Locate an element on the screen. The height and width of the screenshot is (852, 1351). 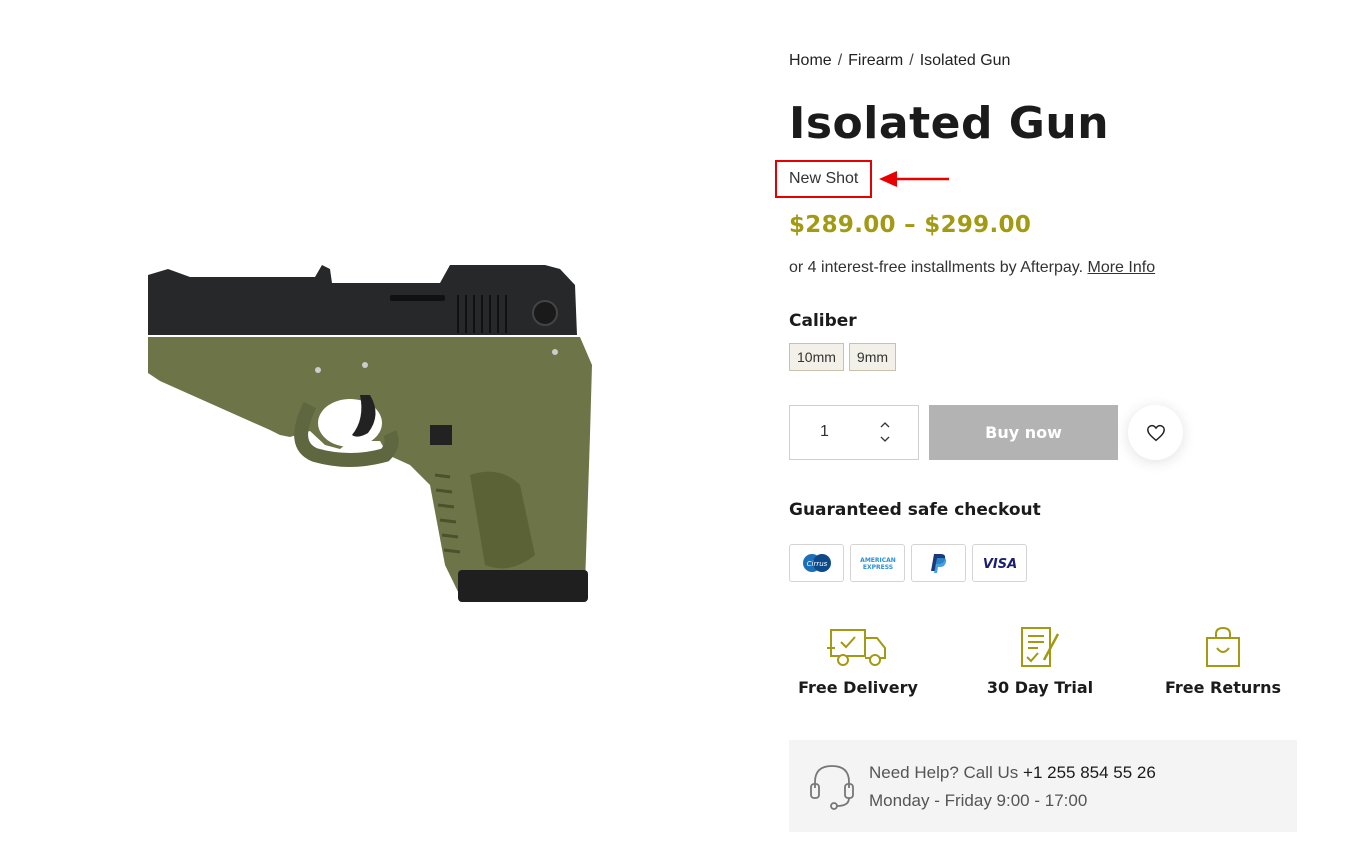
breadcrumb-current: Isolated Gun is located at coordinates (965, 60).